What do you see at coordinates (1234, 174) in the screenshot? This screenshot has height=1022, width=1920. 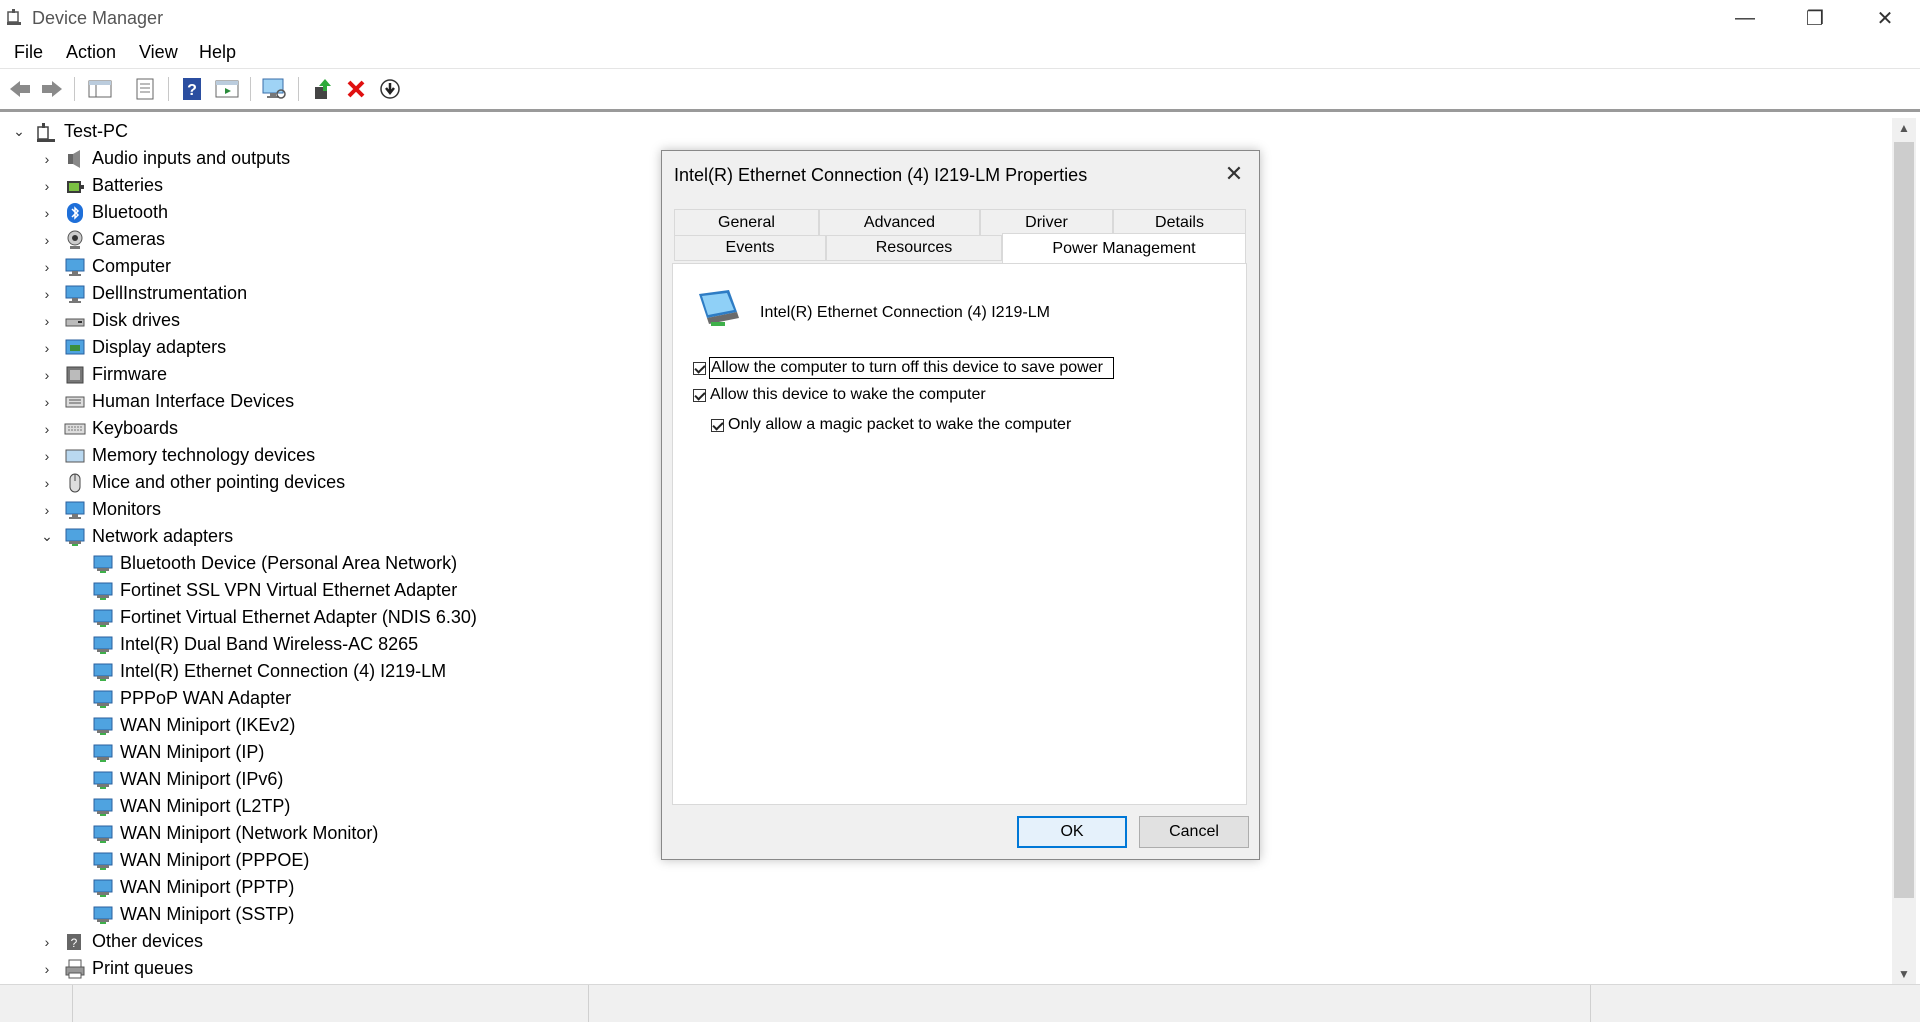 I see `dialog-close-icon: ✕` at bounding box center [1234, 174].